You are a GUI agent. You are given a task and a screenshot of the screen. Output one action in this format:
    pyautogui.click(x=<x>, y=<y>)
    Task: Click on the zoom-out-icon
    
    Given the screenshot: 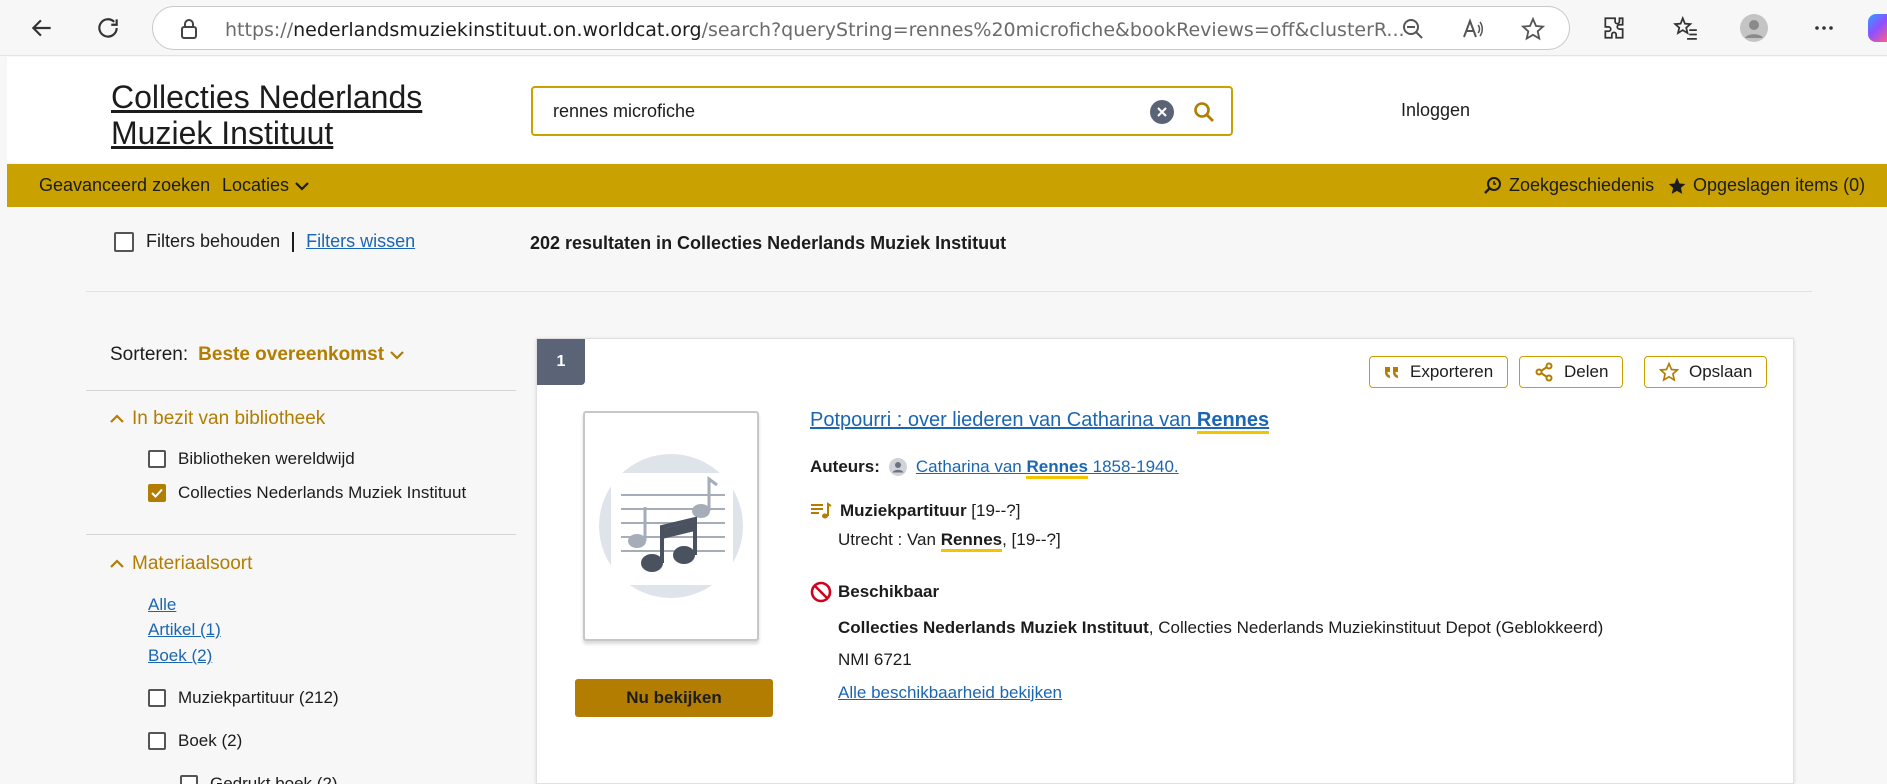 What is the action you would take?
    pyautogui.click(x=1413, y=29)
    